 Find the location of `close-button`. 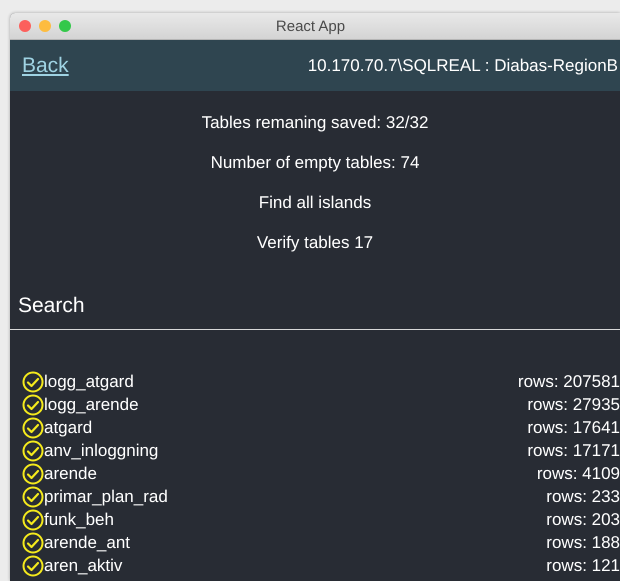

close-button is located at coordinates (25, 26).